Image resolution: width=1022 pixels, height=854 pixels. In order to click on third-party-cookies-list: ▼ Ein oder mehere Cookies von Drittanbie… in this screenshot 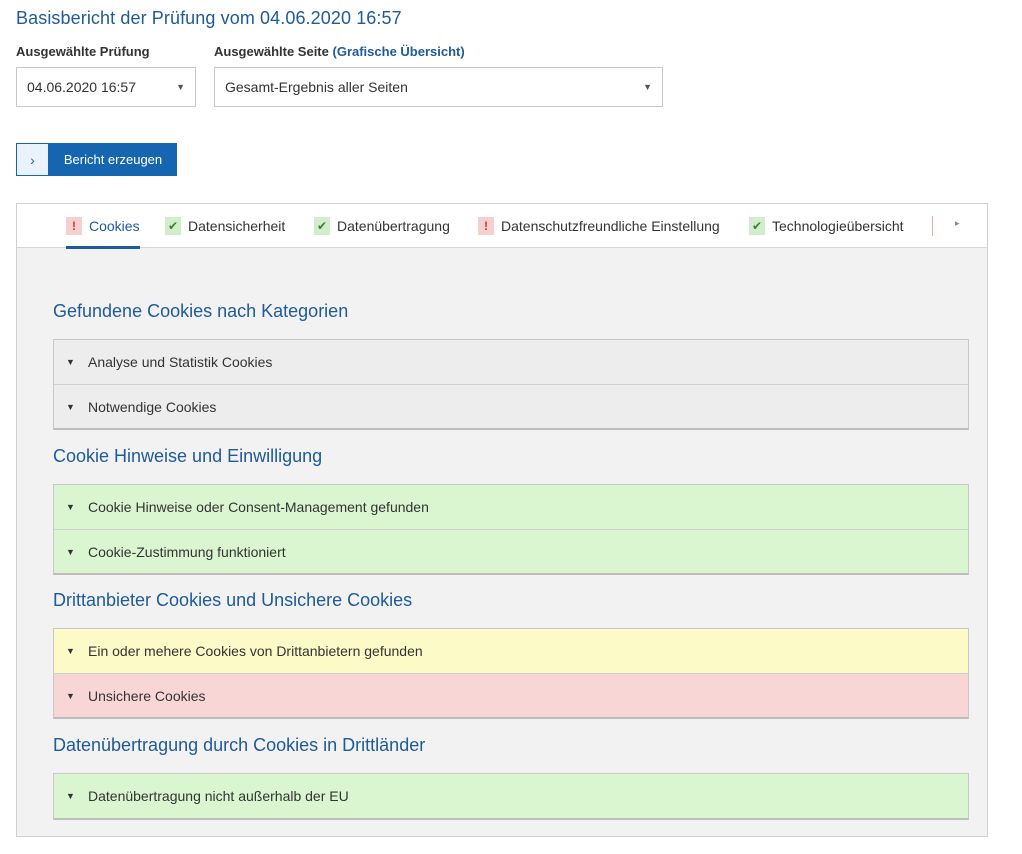, I will do `click(511, 673)`.